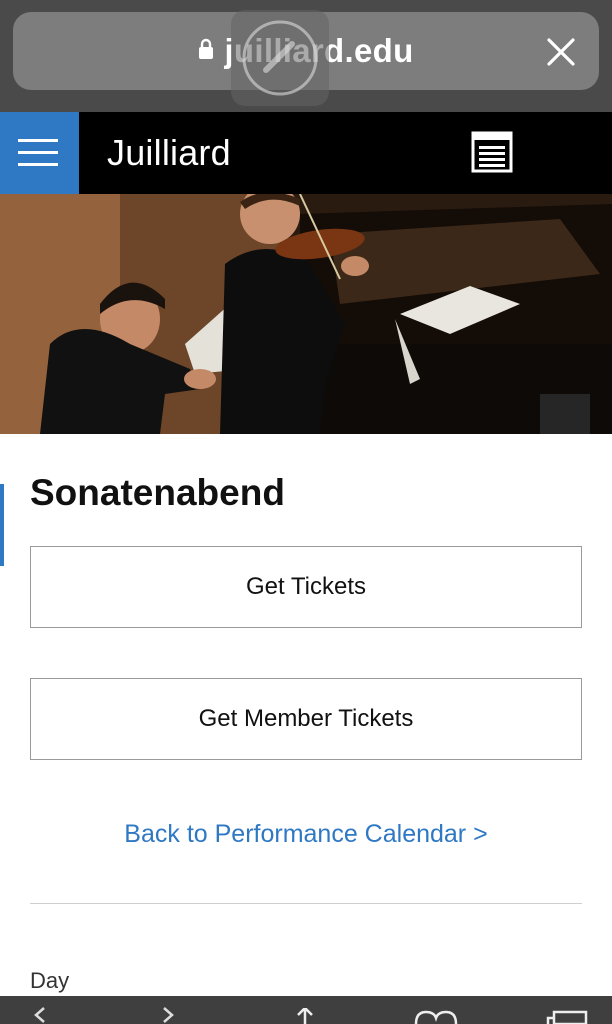 Image resolution: width=612 pixels, height=1024 pixels. Describe the element at coordinates (206, 48) in the screenshot. I see `lock-icon` at that location.